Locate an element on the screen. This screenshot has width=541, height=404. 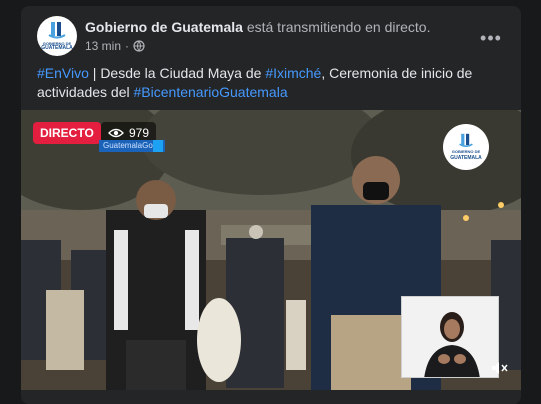
hashtag-link: #BicentenarioGuatemala is located at coordinates (211, 92).